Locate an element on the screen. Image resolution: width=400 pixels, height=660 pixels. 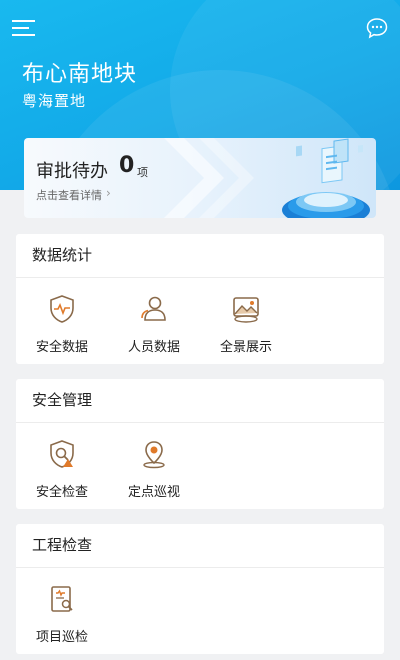
page-title: 布心南地块 is located at coordinates (80, 74).